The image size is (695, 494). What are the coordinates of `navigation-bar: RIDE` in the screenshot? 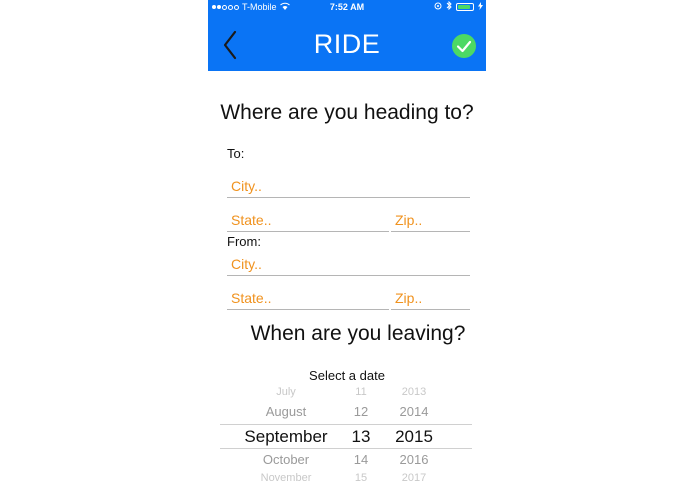 It's located at (347, 42).